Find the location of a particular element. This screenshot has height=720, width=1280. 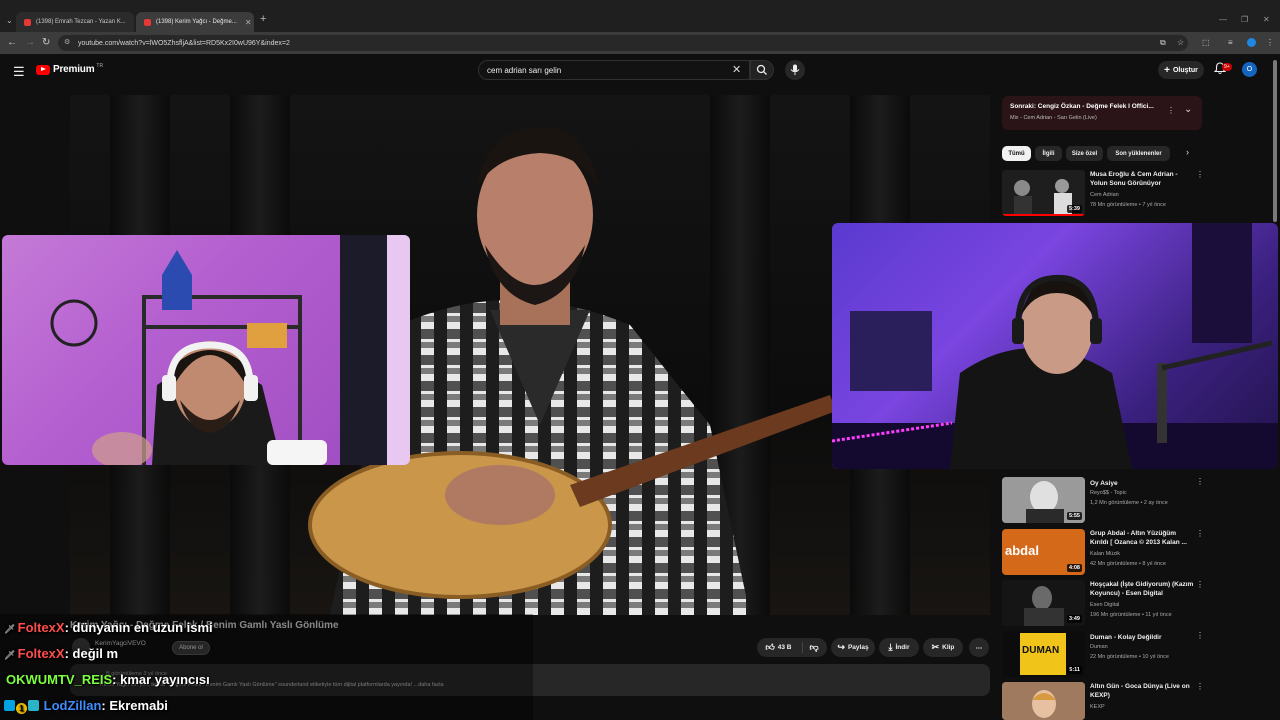

video-meta: 196 Mn görüntüleme • 11 yıl önce is located at coordinates (1131, 615).